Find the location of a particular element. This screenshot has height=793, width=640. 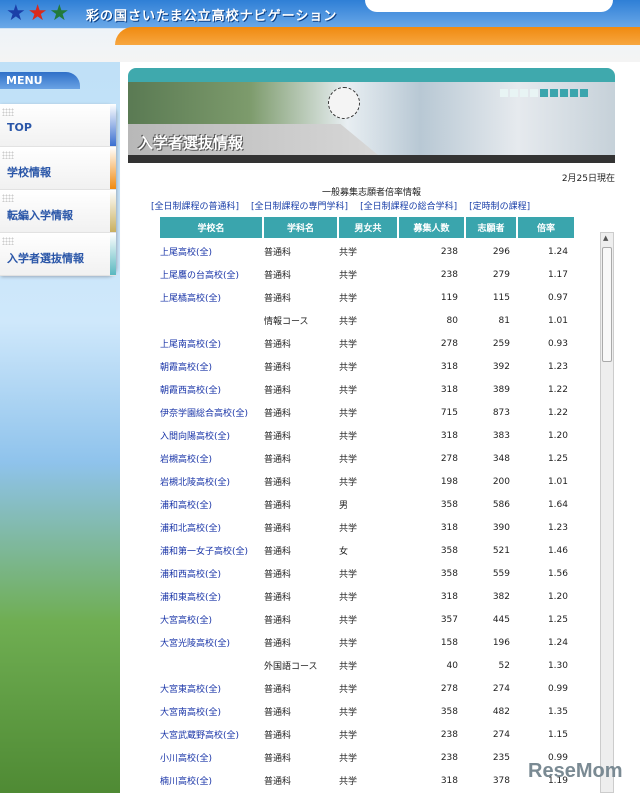

ratio: 0.97 is located at coordinates (557, 297).